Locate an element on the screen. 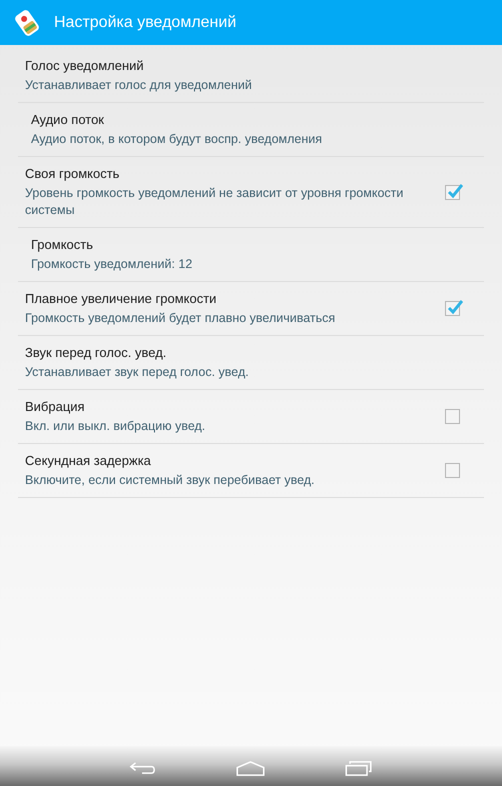  setting-row: Плавное увеличение громкости Громкость уведомлений будет плавно увеличиваться is located at coordinates (251, 309).